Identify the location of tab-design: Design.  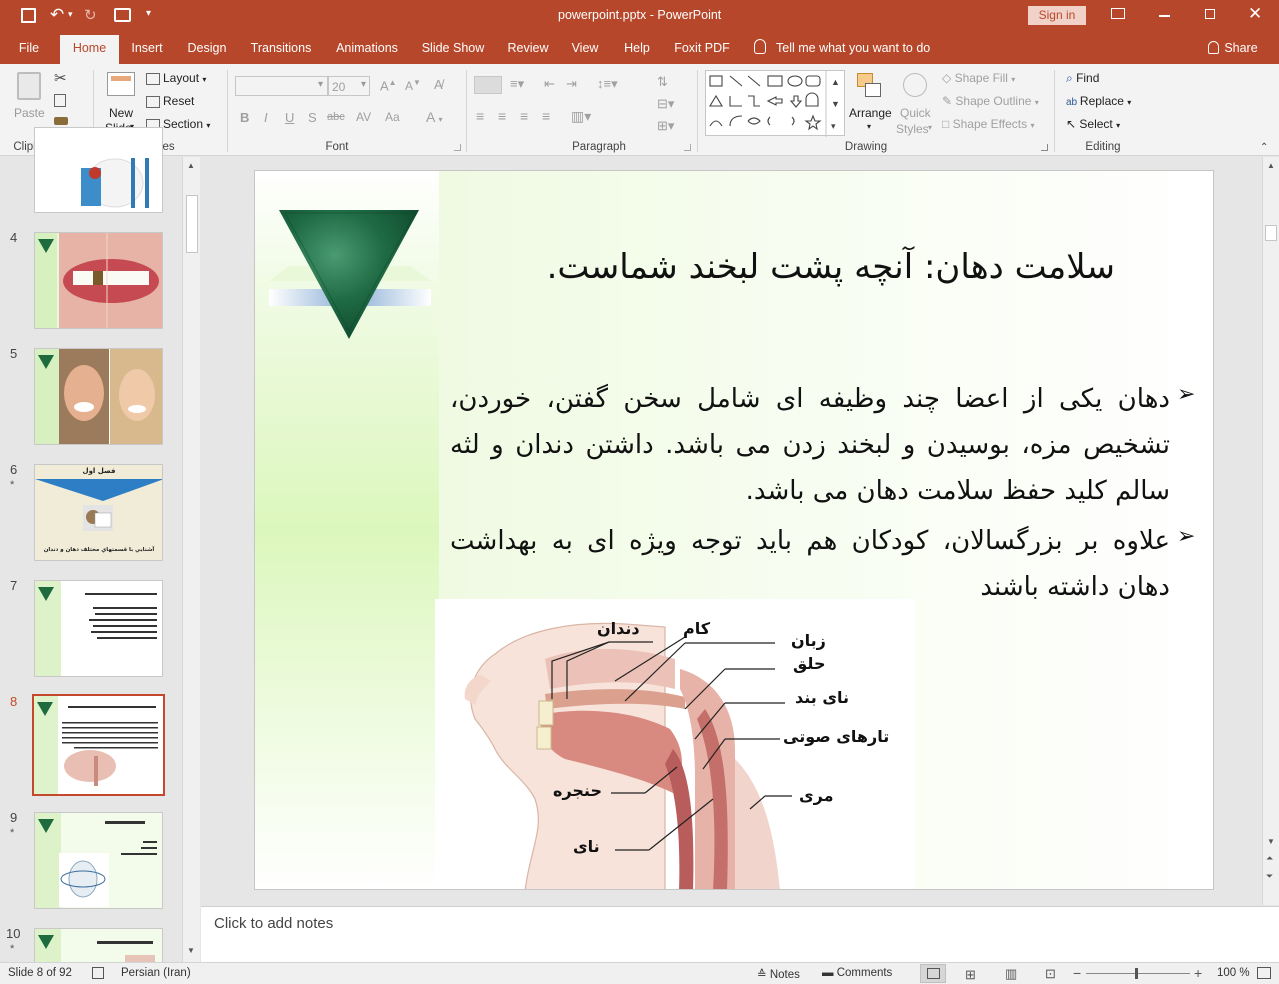
(207, 48).